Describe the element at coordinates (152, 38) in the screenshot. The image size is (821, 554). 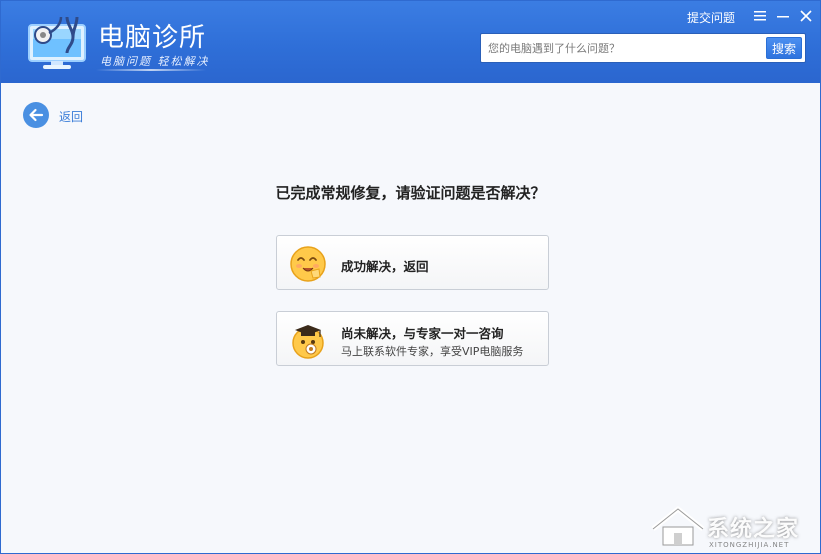
I see `app-title: 电脑诊所` at that location.